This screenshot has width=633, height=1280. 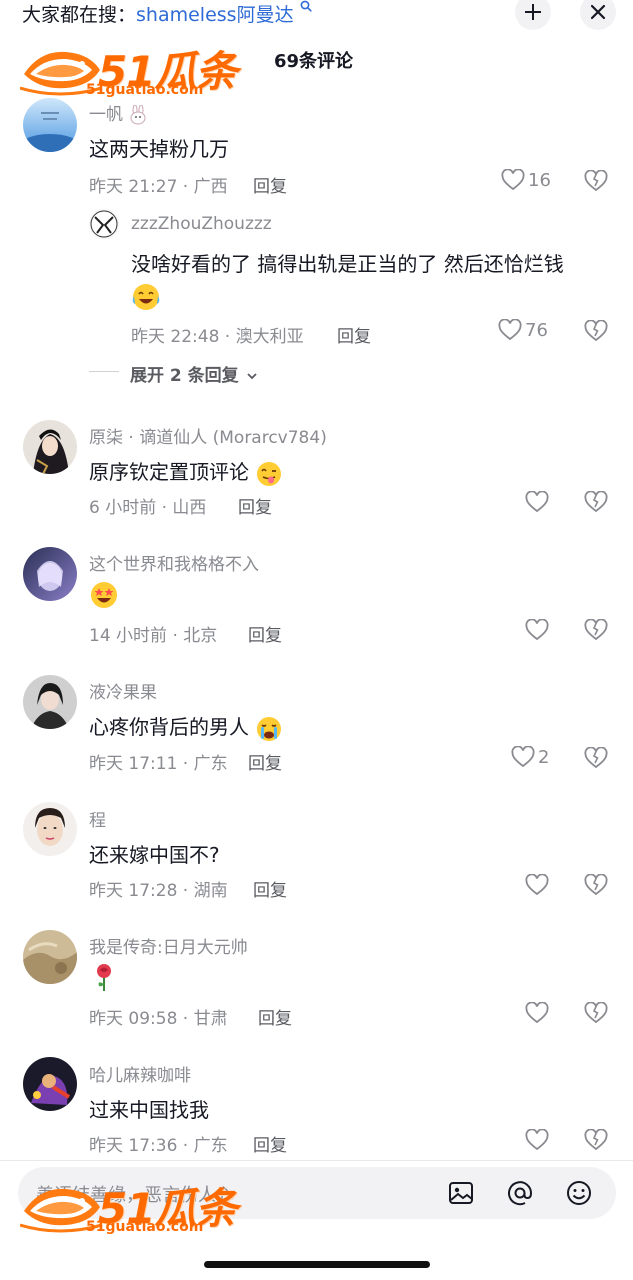 I want to click on like-button: 76, so click(x=523, y=330).